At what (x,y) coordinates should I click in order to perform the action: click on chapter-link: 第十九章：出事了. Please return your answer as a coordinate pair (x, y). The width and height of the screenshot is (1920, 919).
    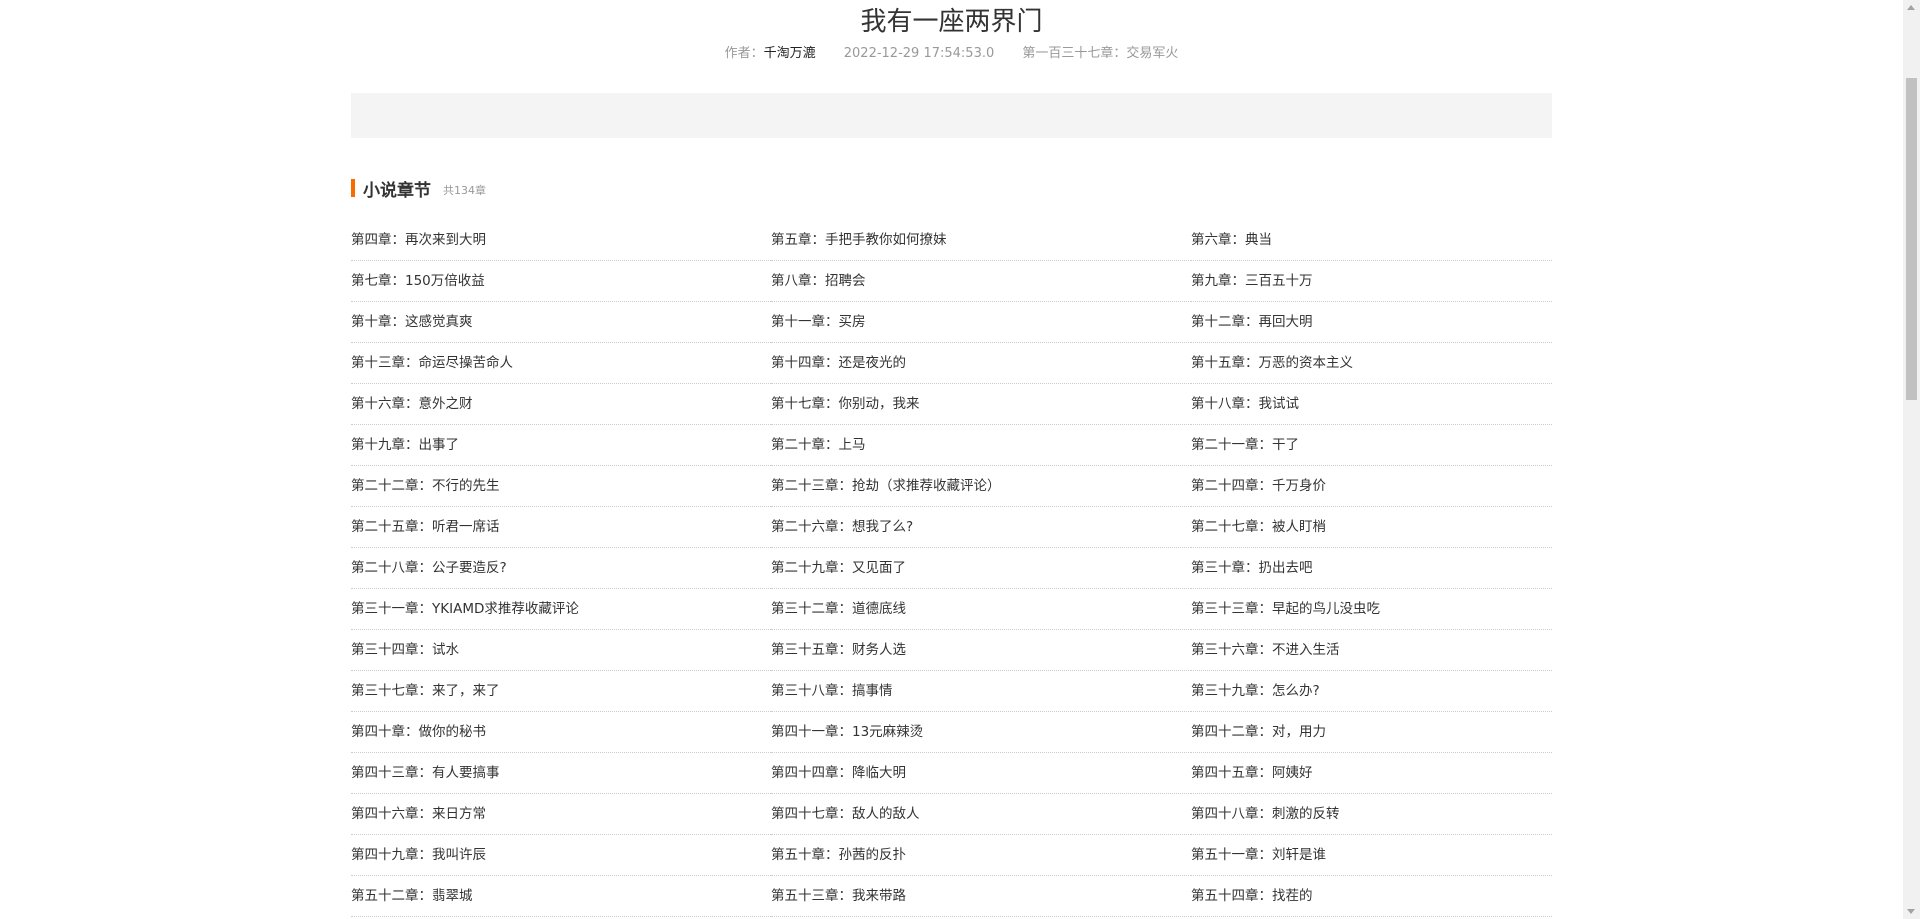
    Looking at the image, I should click on (561, 445).